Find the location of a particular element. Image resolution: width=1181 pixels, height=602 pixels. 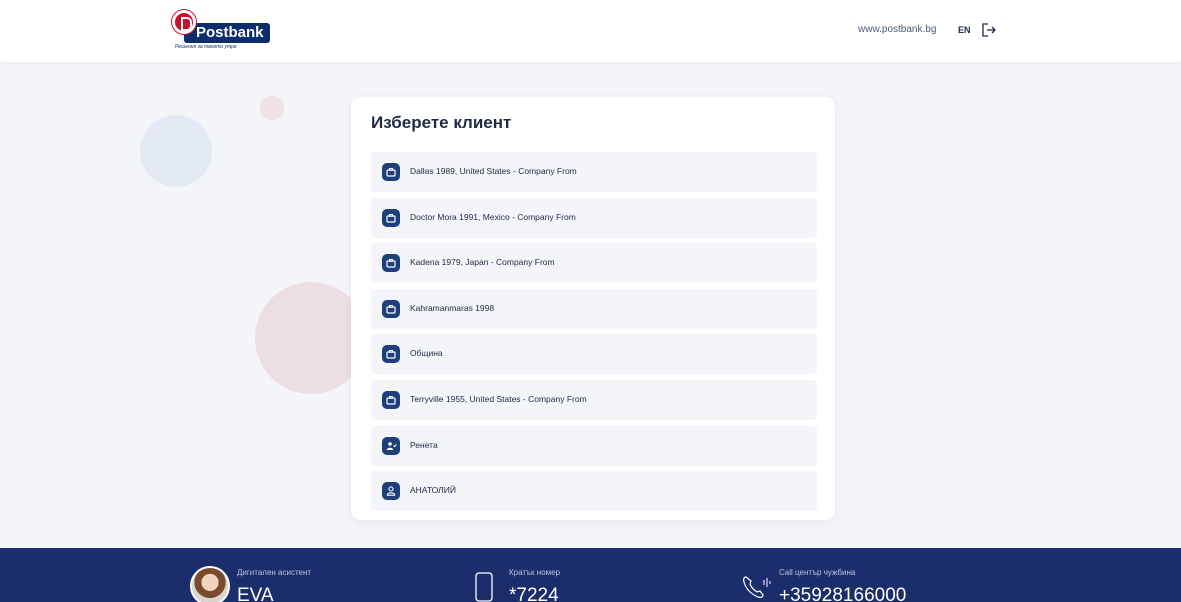

assistant-avatar is located at coordinates (210, 584).